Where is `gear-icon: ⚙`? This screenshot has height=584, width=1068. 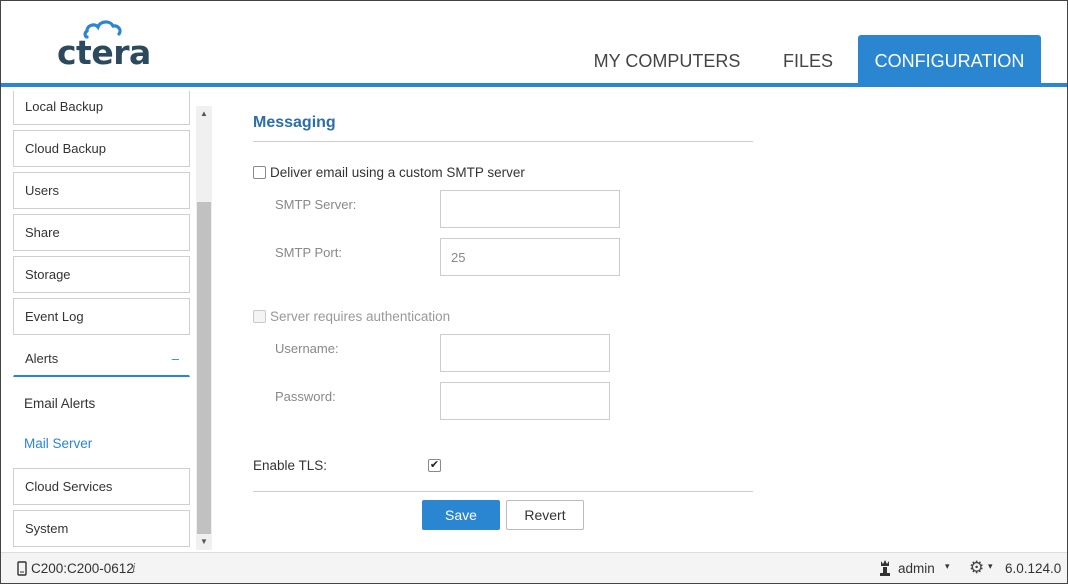
gear-icon: ⚙ is located at coordinates (976, 568).